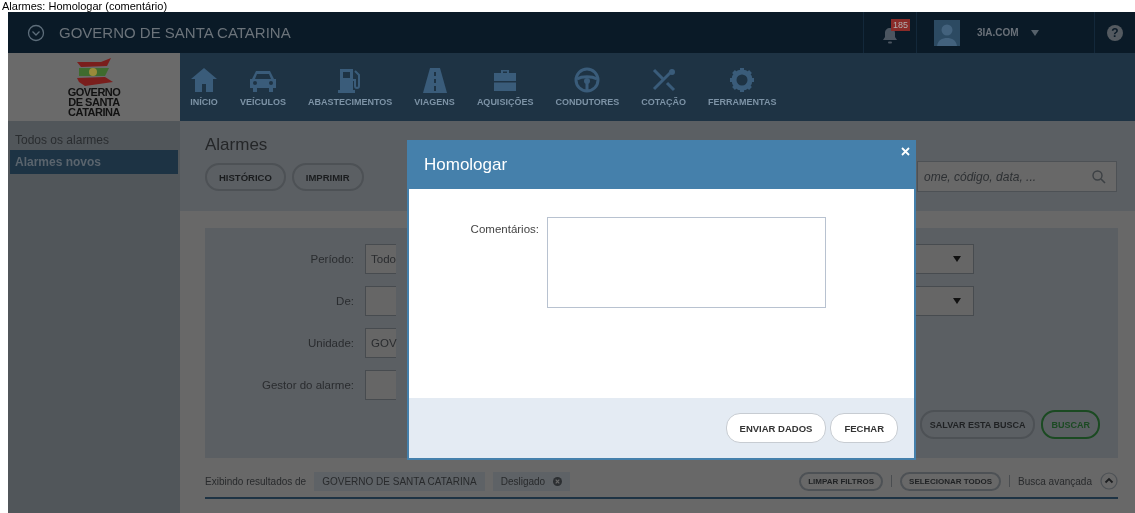  What do you see at coordinates (1109, 481) in the screenshot?
I see `chevron-up-icon` at bounding box center [1109, 481].